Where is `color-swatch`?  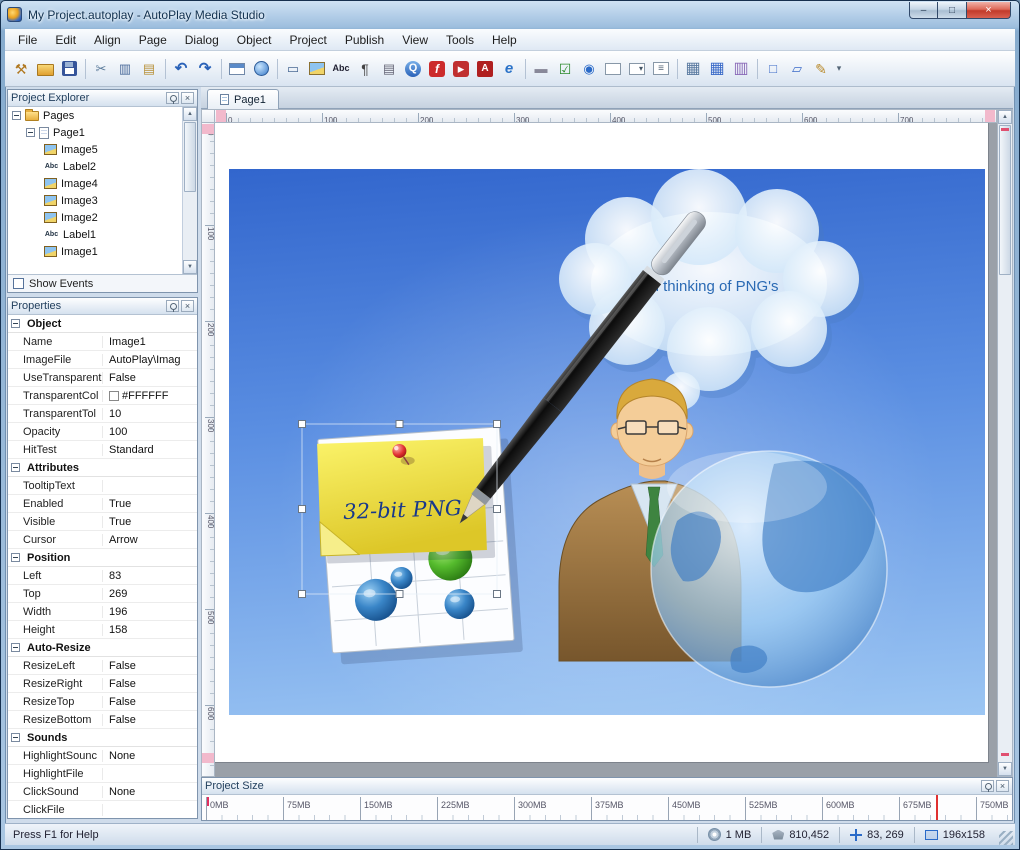
color-swatch is located at coordinates (114, 395).